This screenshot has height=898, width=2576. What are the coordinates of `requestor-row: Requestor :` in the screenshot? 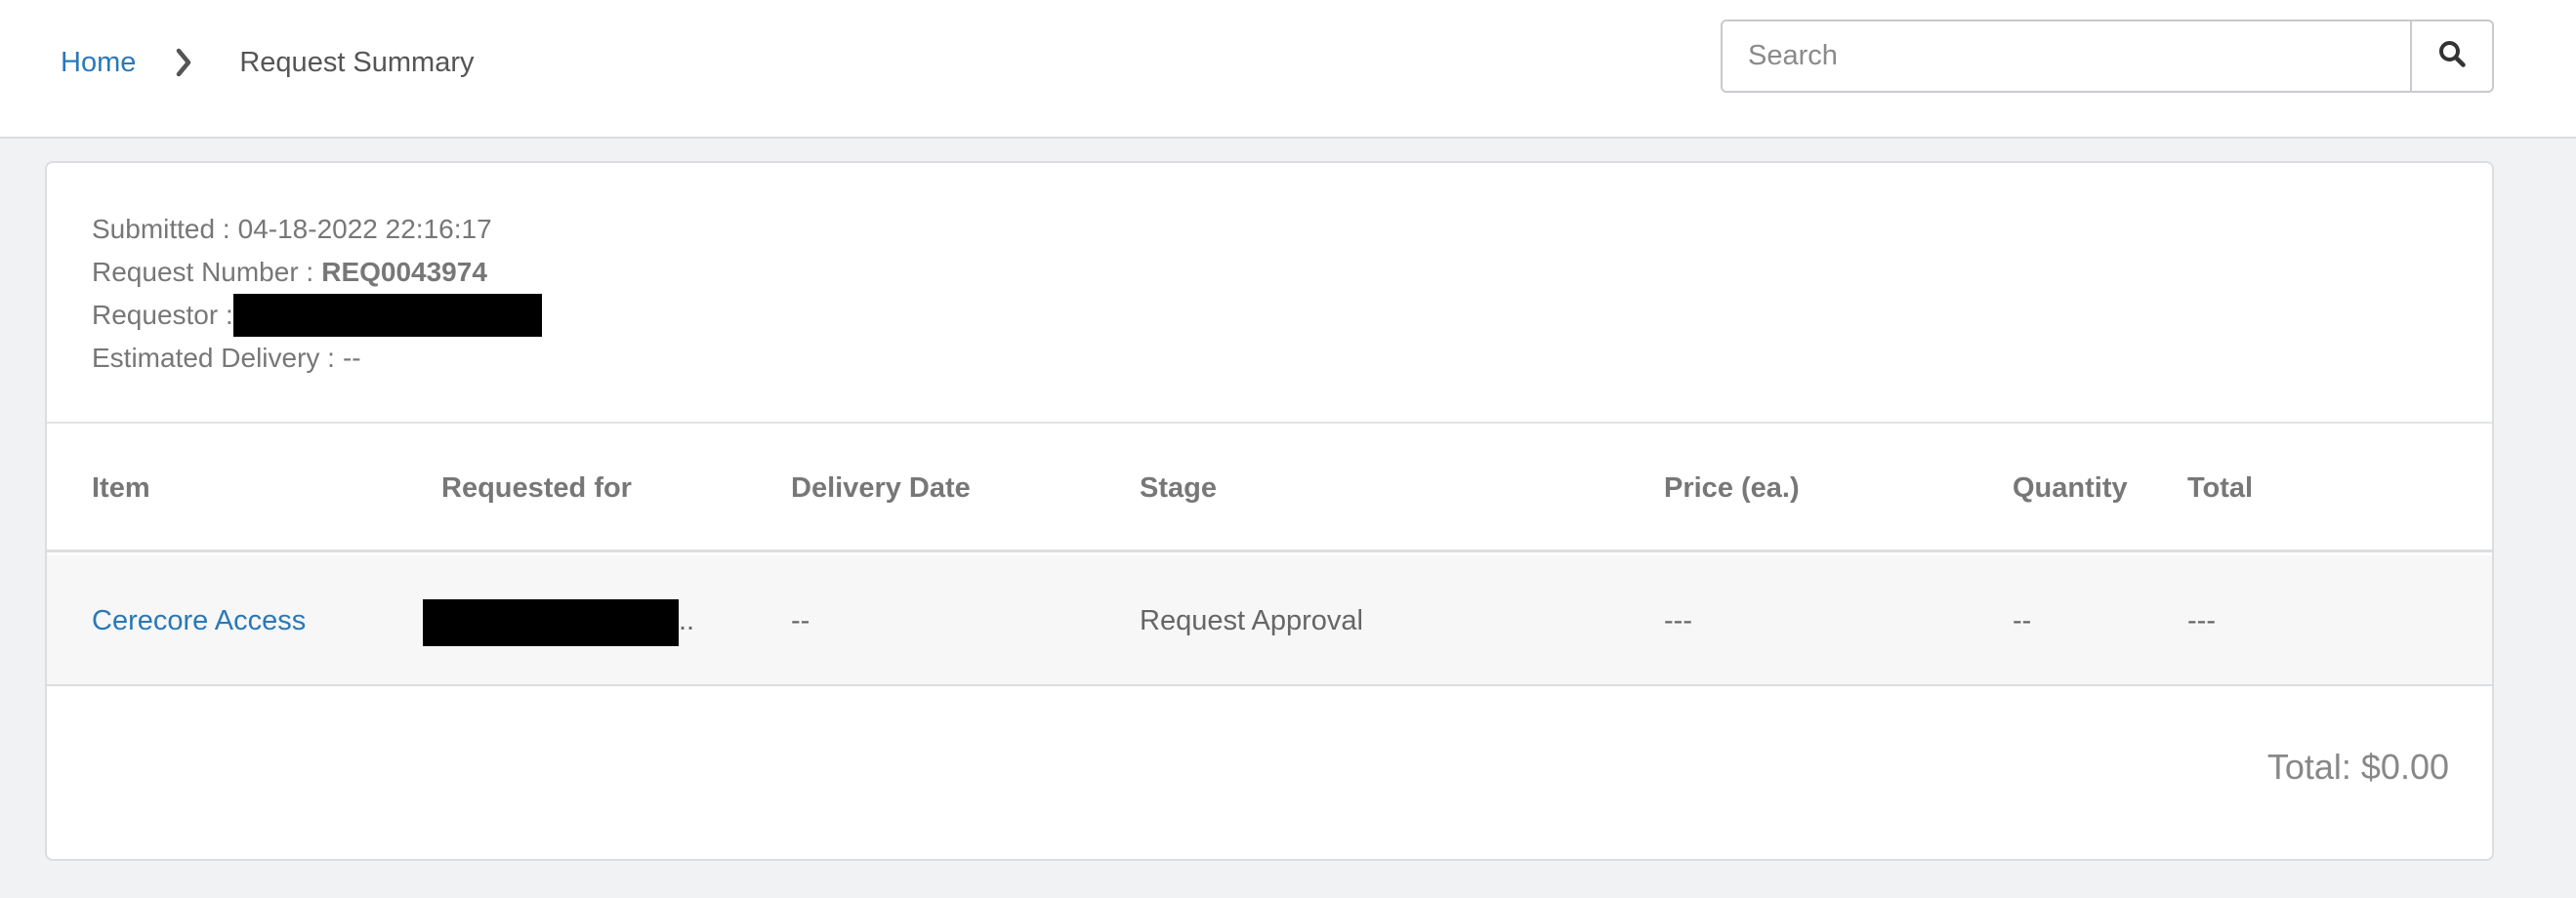 It's located at (317, 315).